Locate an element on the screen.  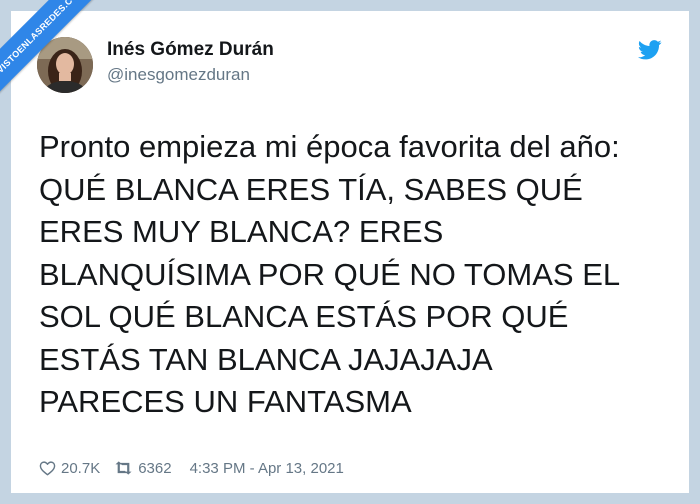
like-count: 20.7K is located at coordinates (81, 468).